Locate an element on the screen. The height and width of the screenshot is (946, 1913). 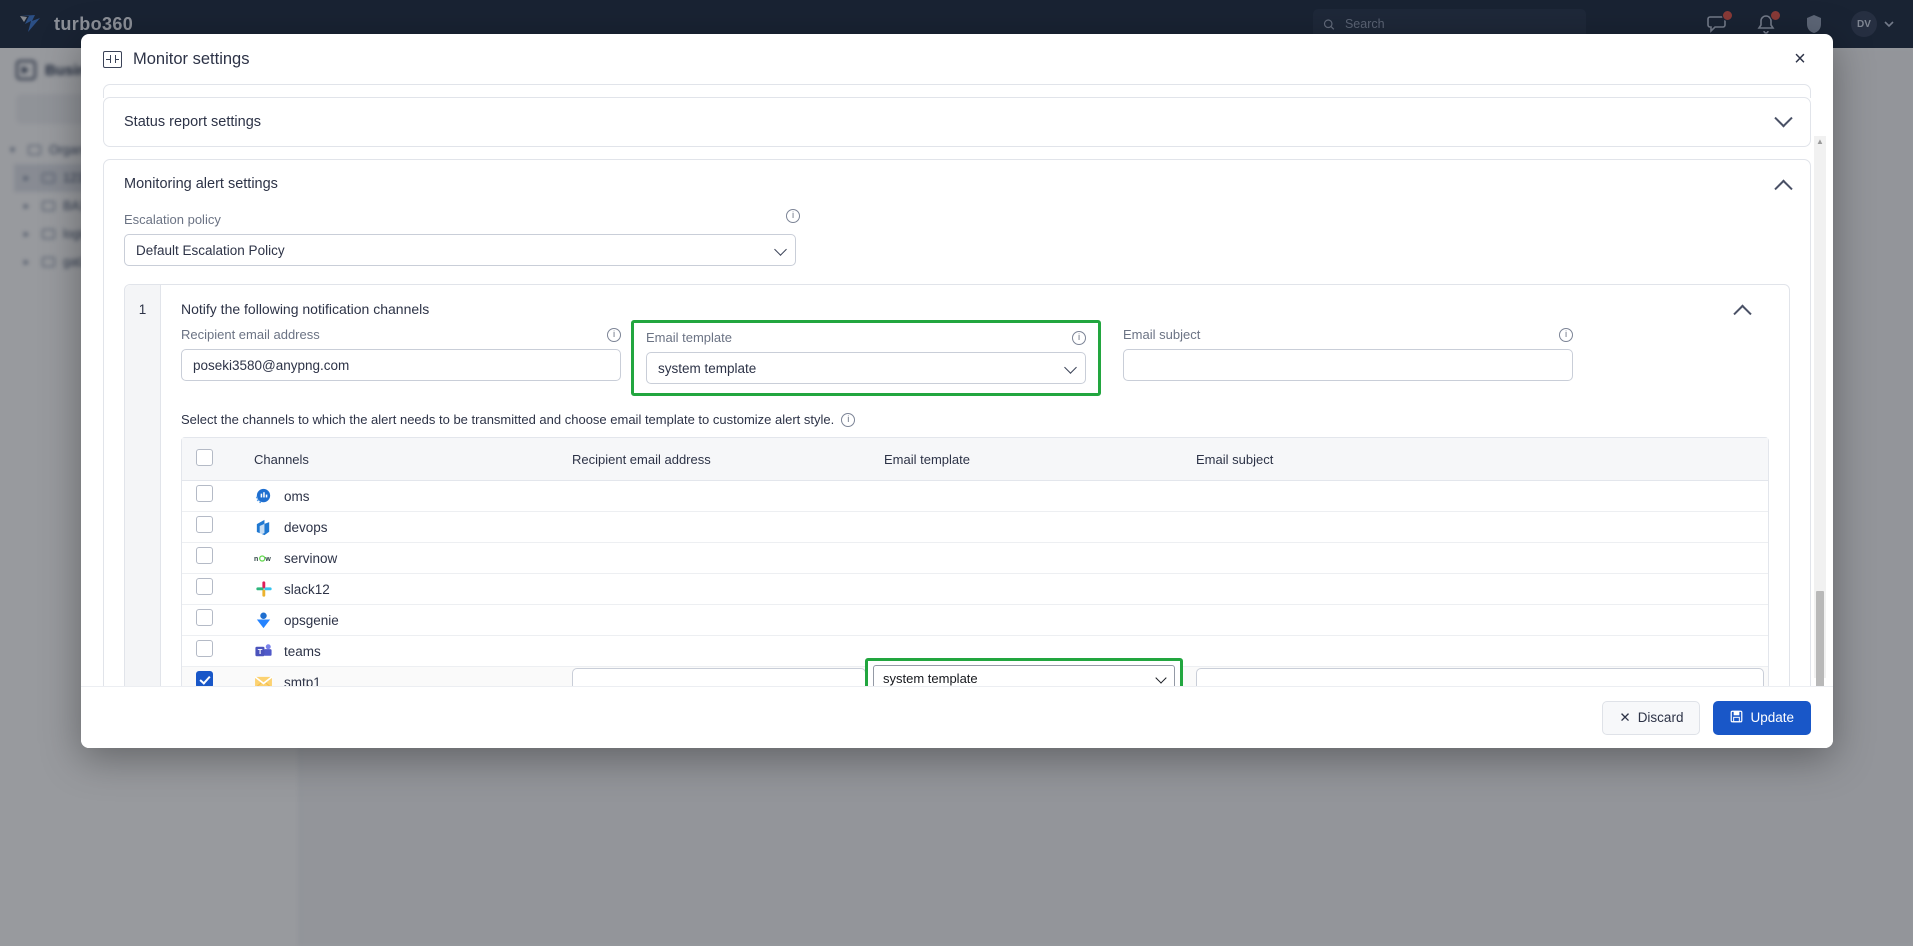
smtp1-recipient-input is located at coordinates (719, 677).